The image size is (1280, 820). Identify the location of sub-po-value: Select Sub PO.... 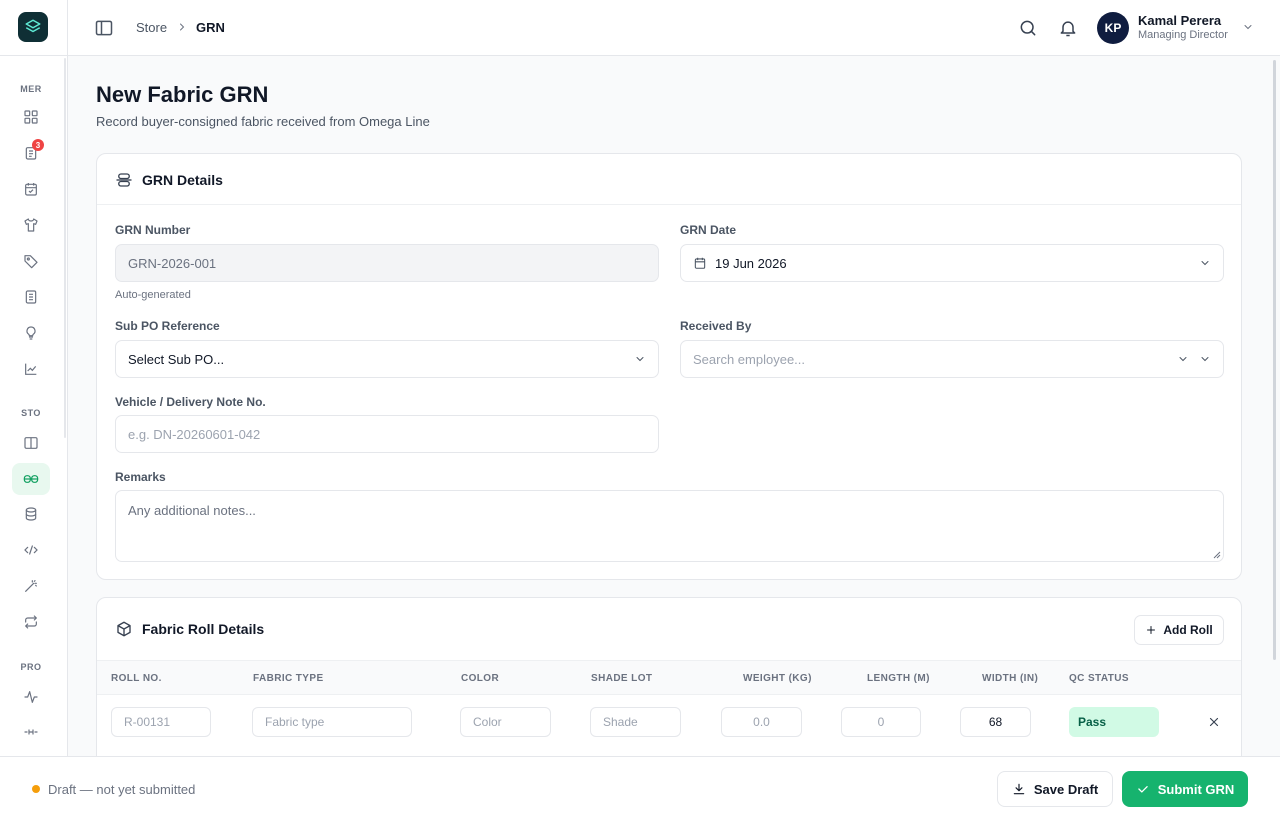
(176, 359).